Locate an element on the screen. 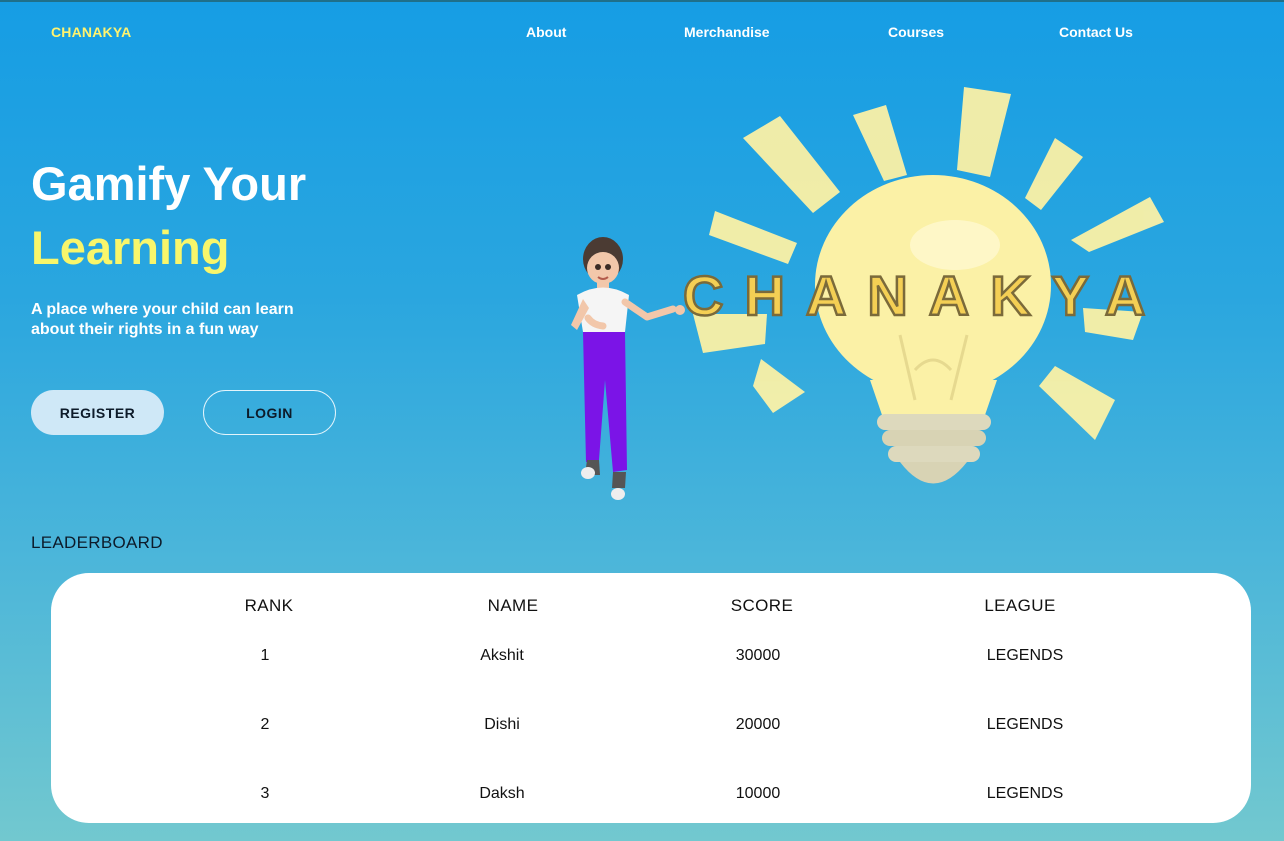 The width and height of the screenshot is (1284, 841). header-name: NAME is located at coordinates (513, 605).